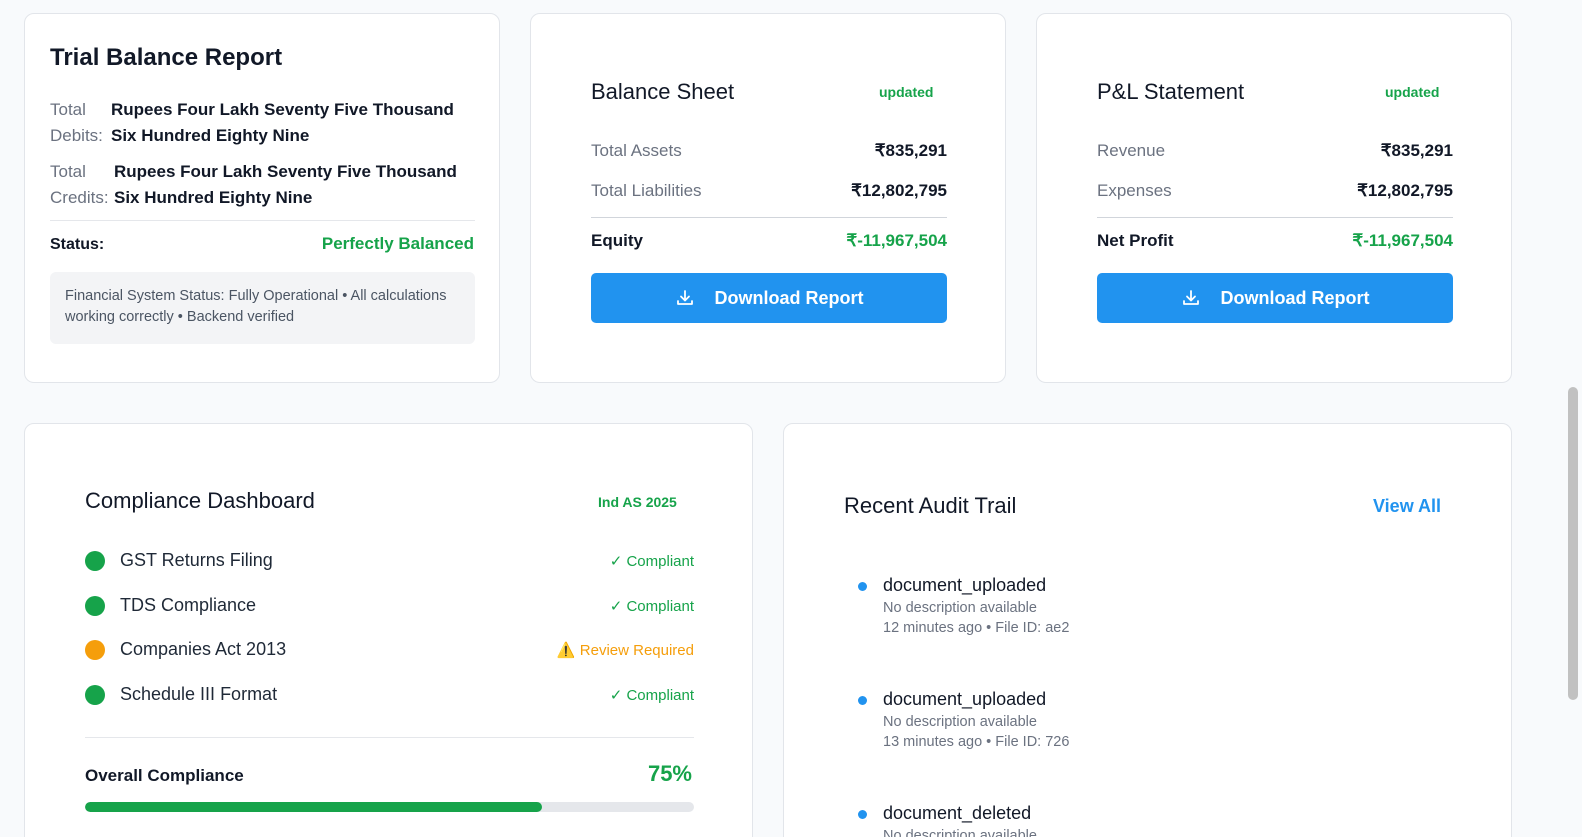 This screenshot has width=1582, height=837. Describe the element at coordinates (199, 694) in the screenshot. I see `compliance-item-name: Schedule III Format` at that location.